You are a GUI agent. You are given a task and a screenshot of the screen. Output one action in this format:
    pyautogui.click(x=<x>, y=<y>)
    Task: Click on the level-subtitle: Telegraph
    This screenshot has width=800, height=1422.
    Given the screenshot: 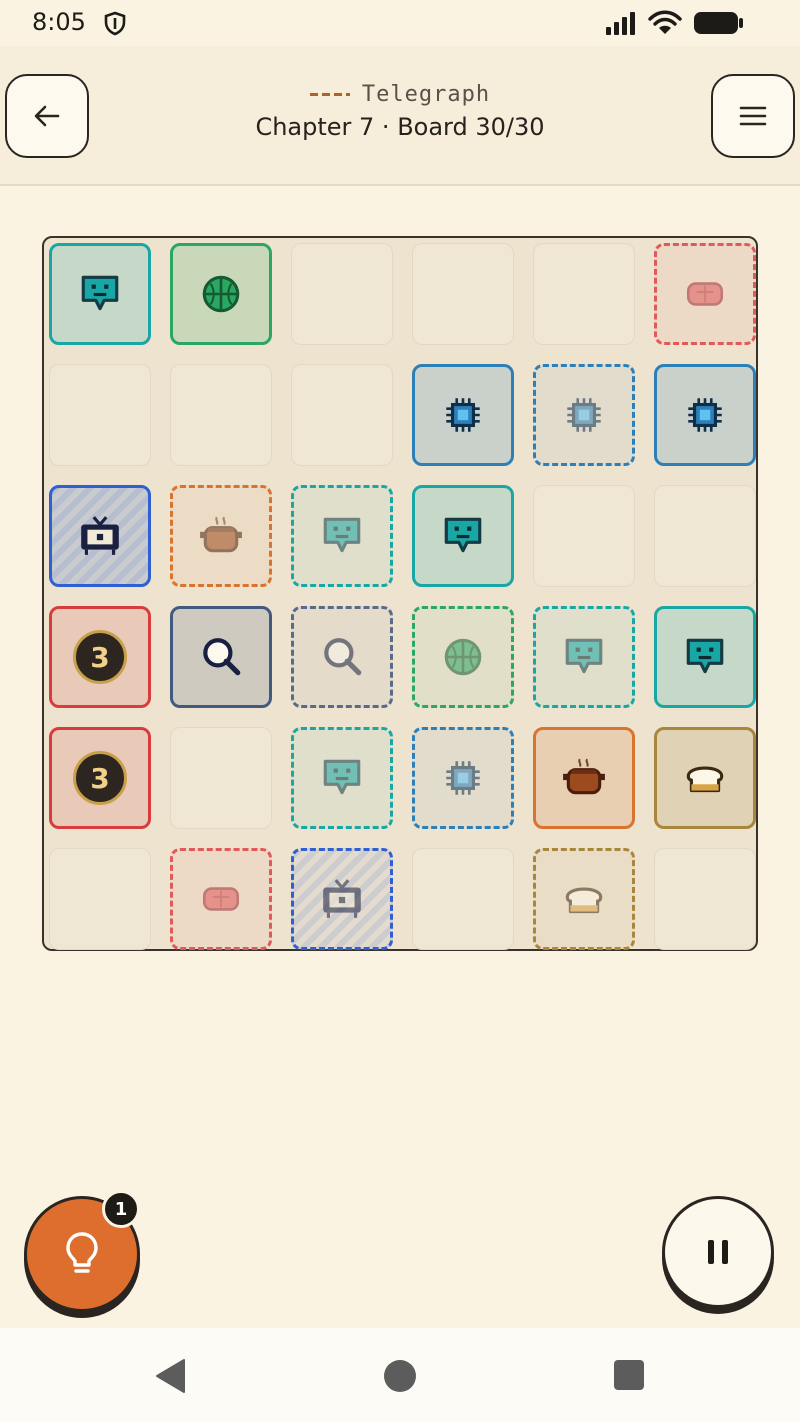 What is the action you would take?
    pyautogui.click(x=400, y=94)
    